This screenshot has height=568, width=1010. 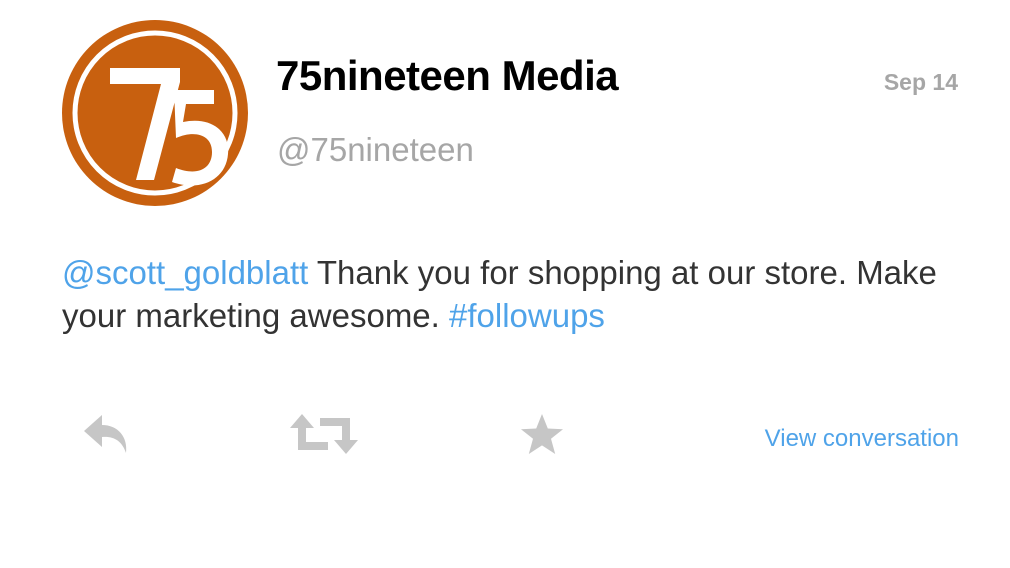 I want to click on tweet-timestamp: Sep 14, so click(x=920, y=82).